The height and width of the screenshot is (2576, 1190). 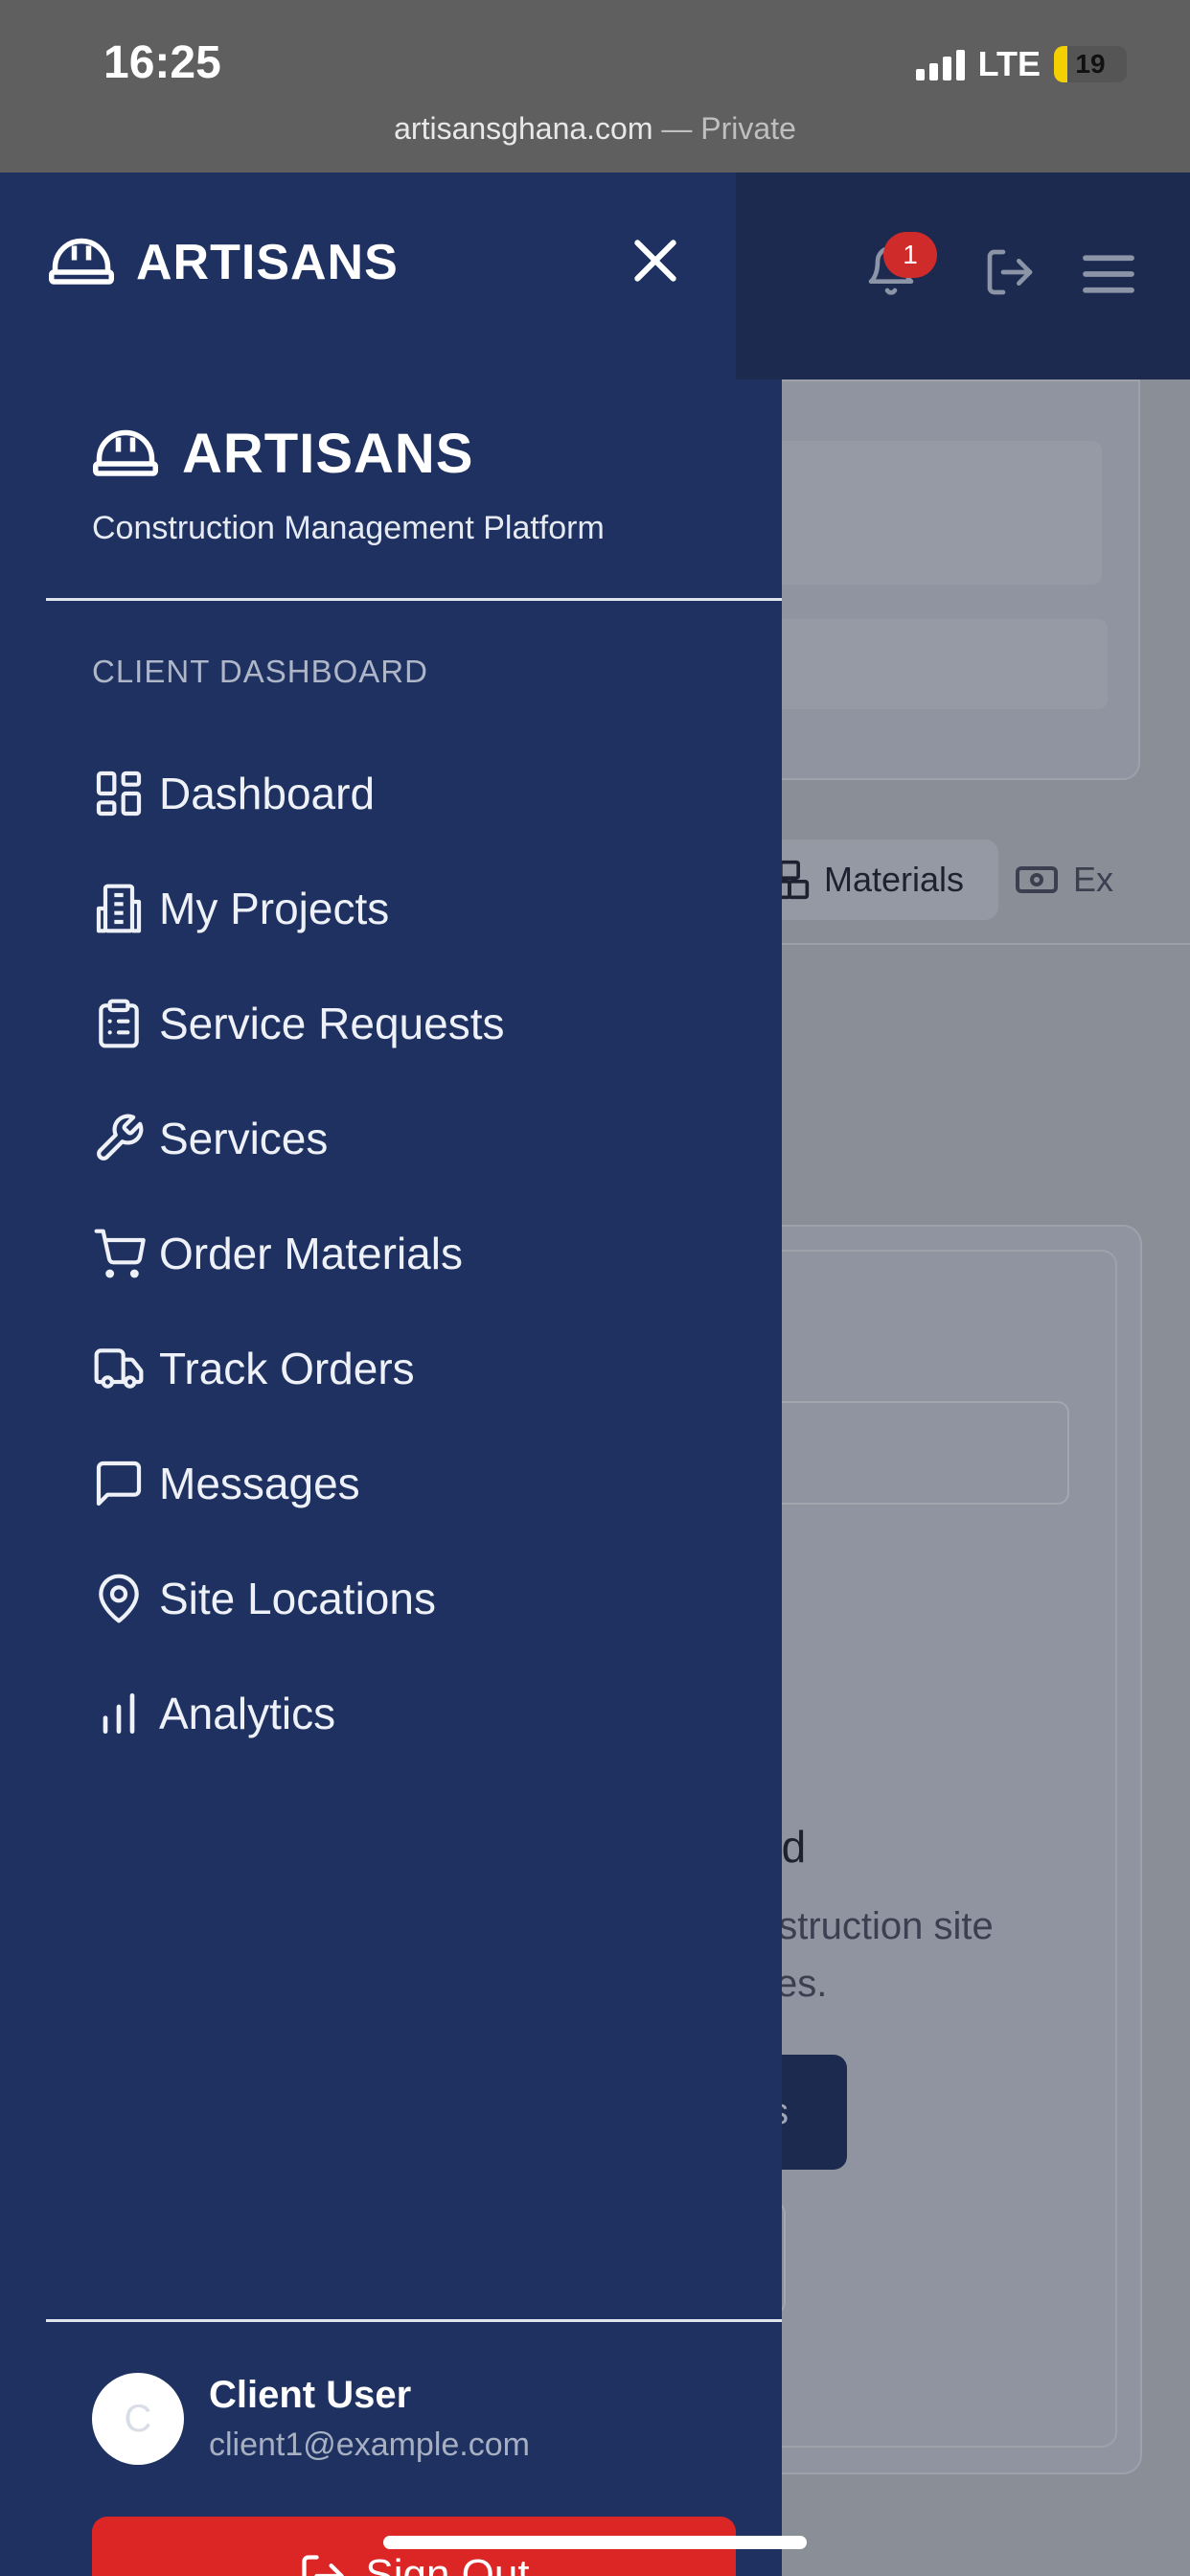 What do you see at coordinates (595, 86) in the screenshot?
I see `browser-status-bar: 16:25 LTE 19 artisansghana.com — Private` at bounding box center [595, 86].